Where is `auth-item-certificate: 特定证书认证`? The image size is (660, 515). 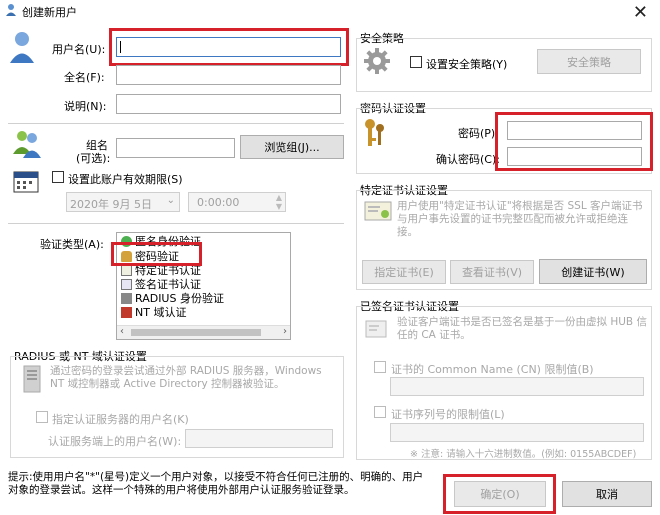 auth-item-certificate: 特定证书认证 is located at coordinates (161, 270).